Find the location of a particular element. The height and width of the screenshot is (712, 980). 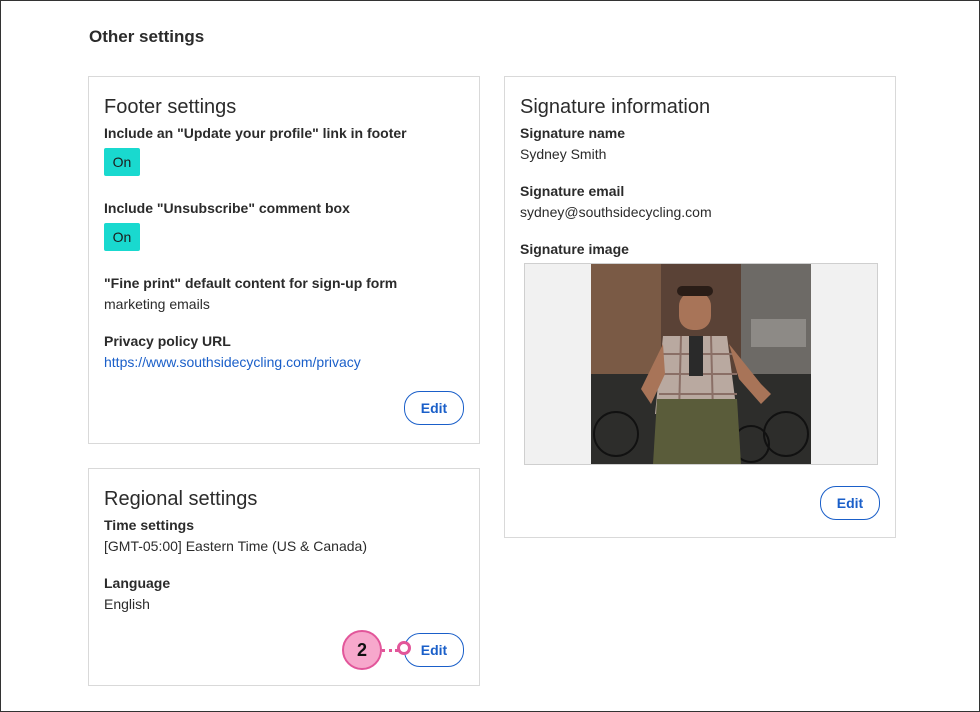

fine-print-value: marketing emails is located at coordinates (157, 304).